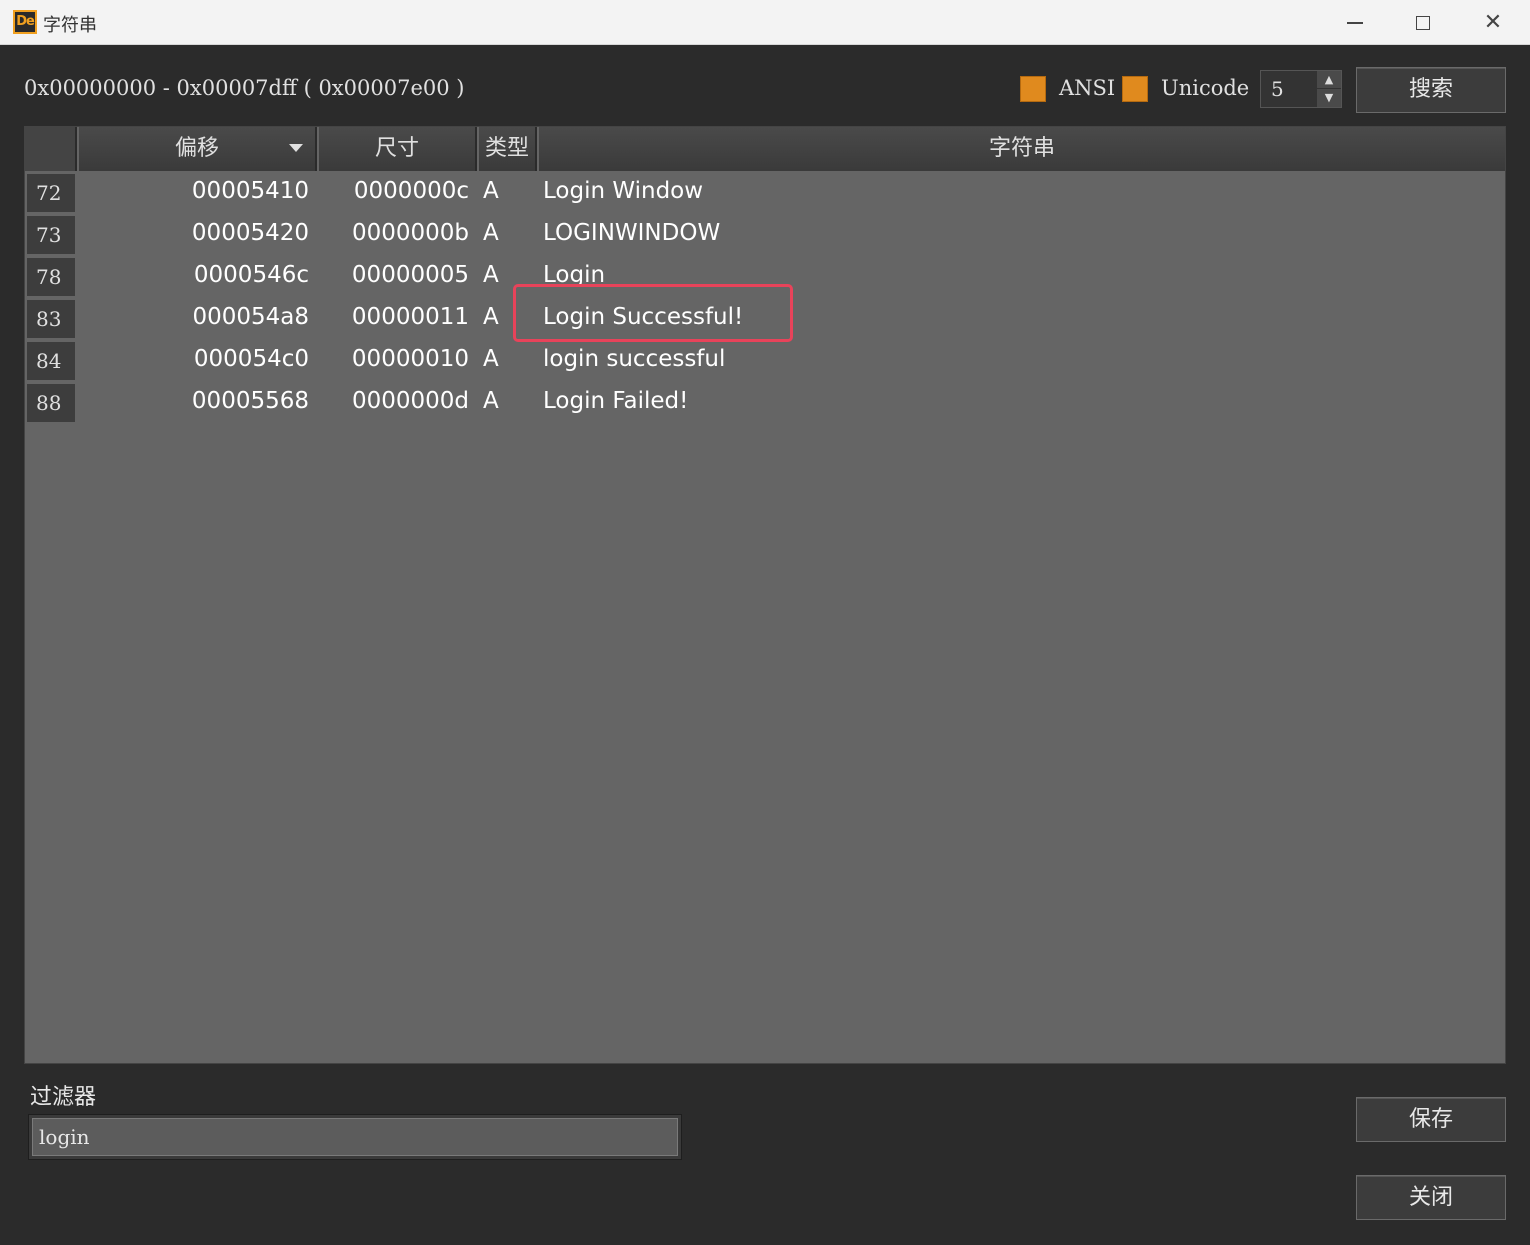  I want to click on offset-cell: 00005420, so click(250, 233).